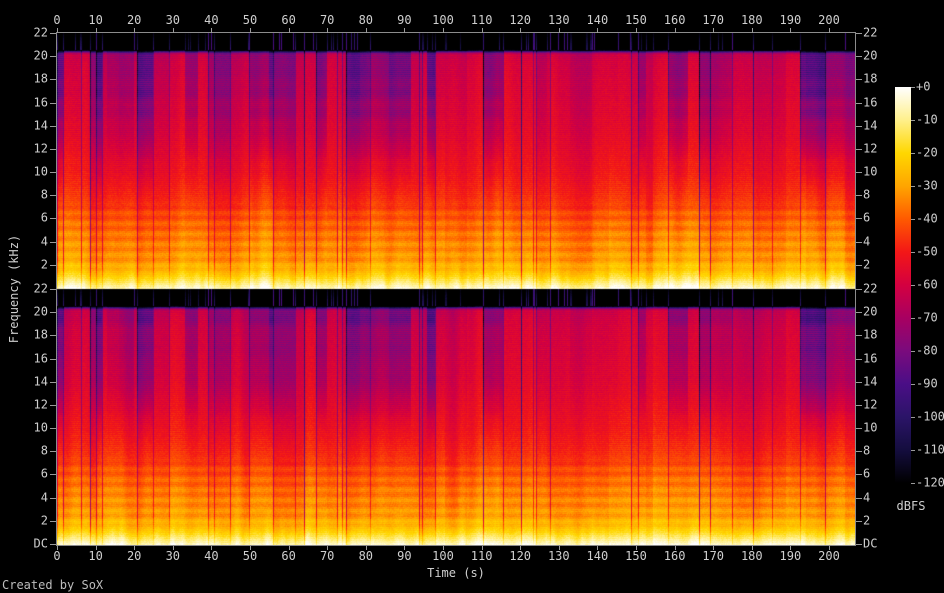 Image resolution: width=944 pixels, height=593 pixels. What do you see at coordinates (327, 556) in the screenshot?
I see `time-tick-label: 70` at bounding box center [327, 556].